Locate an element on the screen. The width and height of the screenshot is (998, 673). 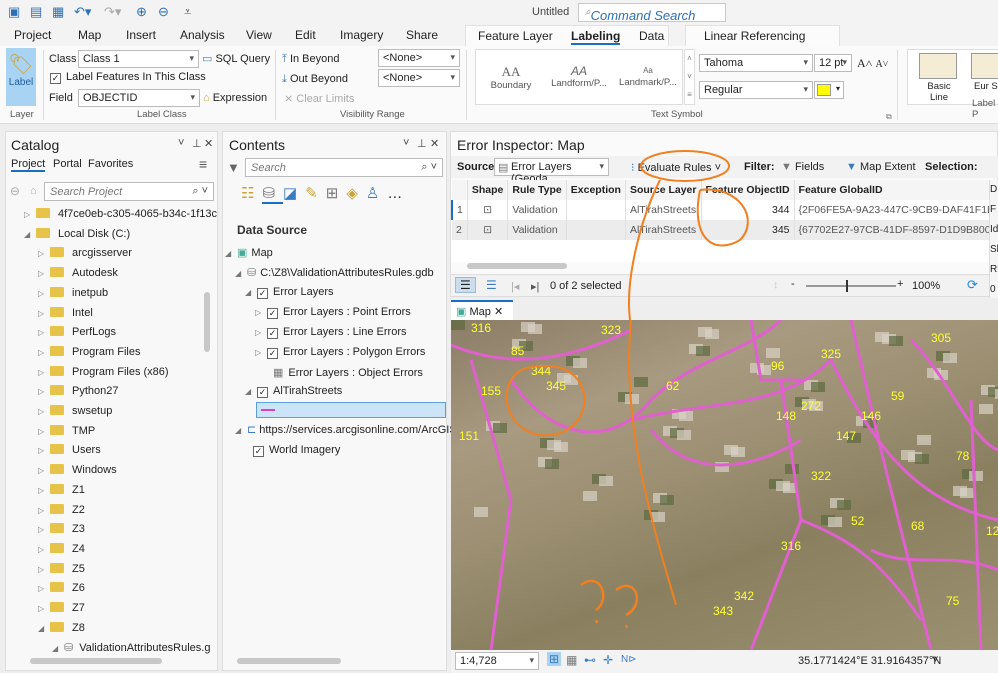
catalog-item: ▷ Z1 is located at coordinates (61, 489).